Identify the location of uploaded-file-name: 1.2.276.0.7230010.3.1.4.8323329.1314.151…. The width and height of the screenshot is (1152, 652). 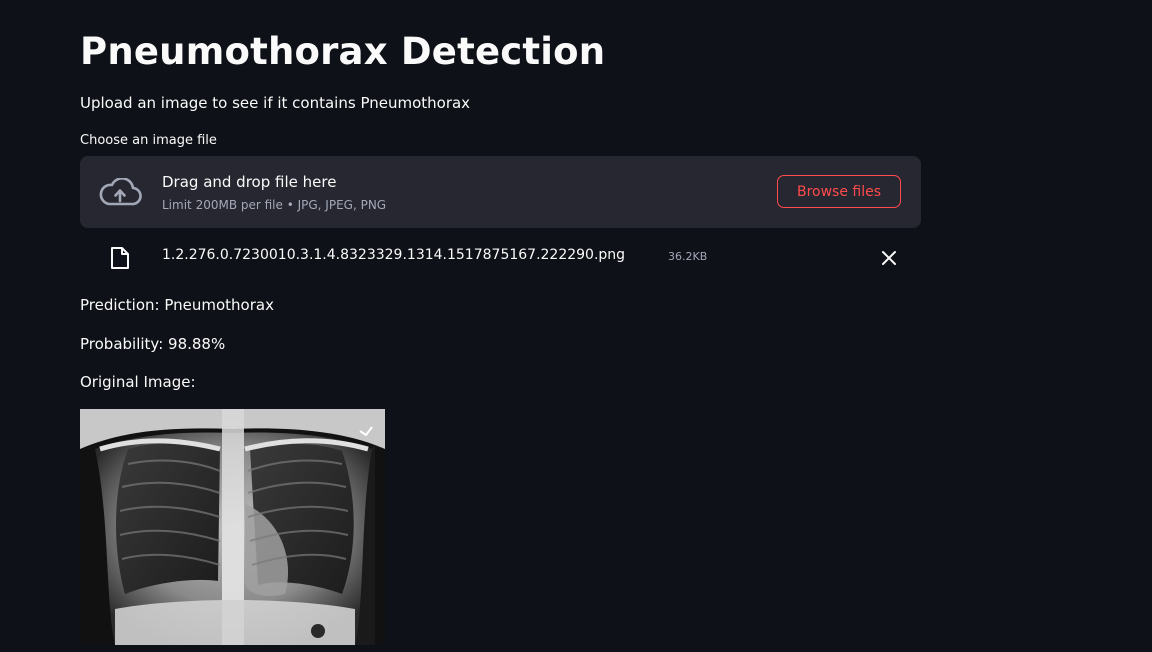
(394, 255).